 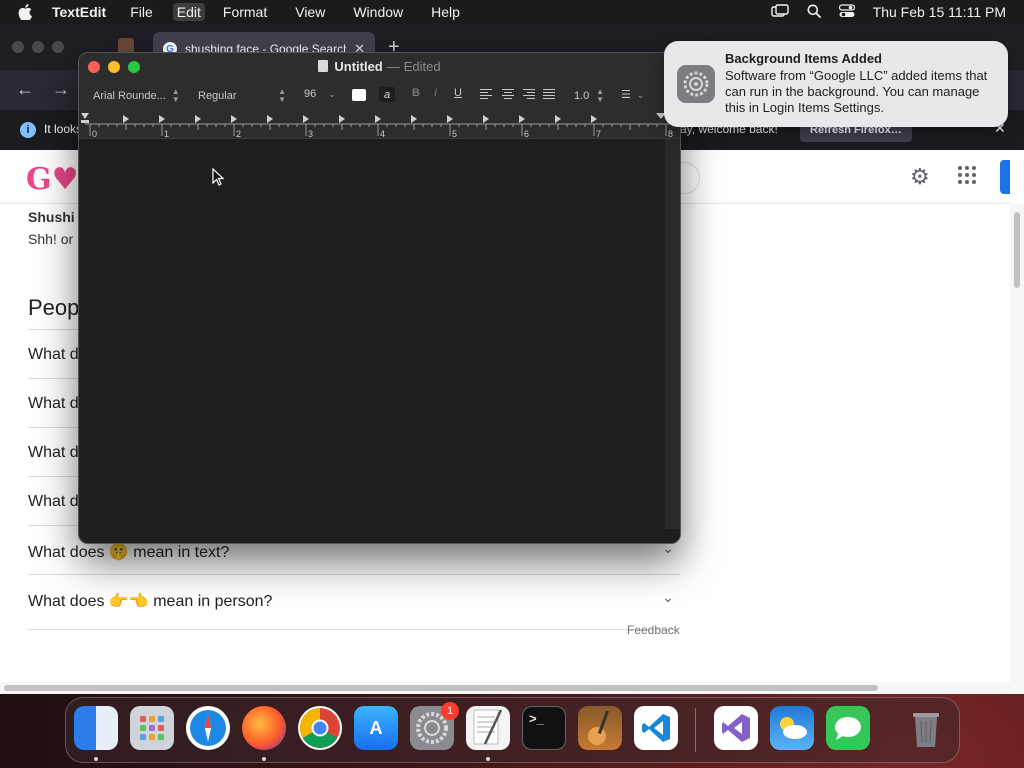 I want to click on notification-title: Background Items Added, so click(x=803, y=58).